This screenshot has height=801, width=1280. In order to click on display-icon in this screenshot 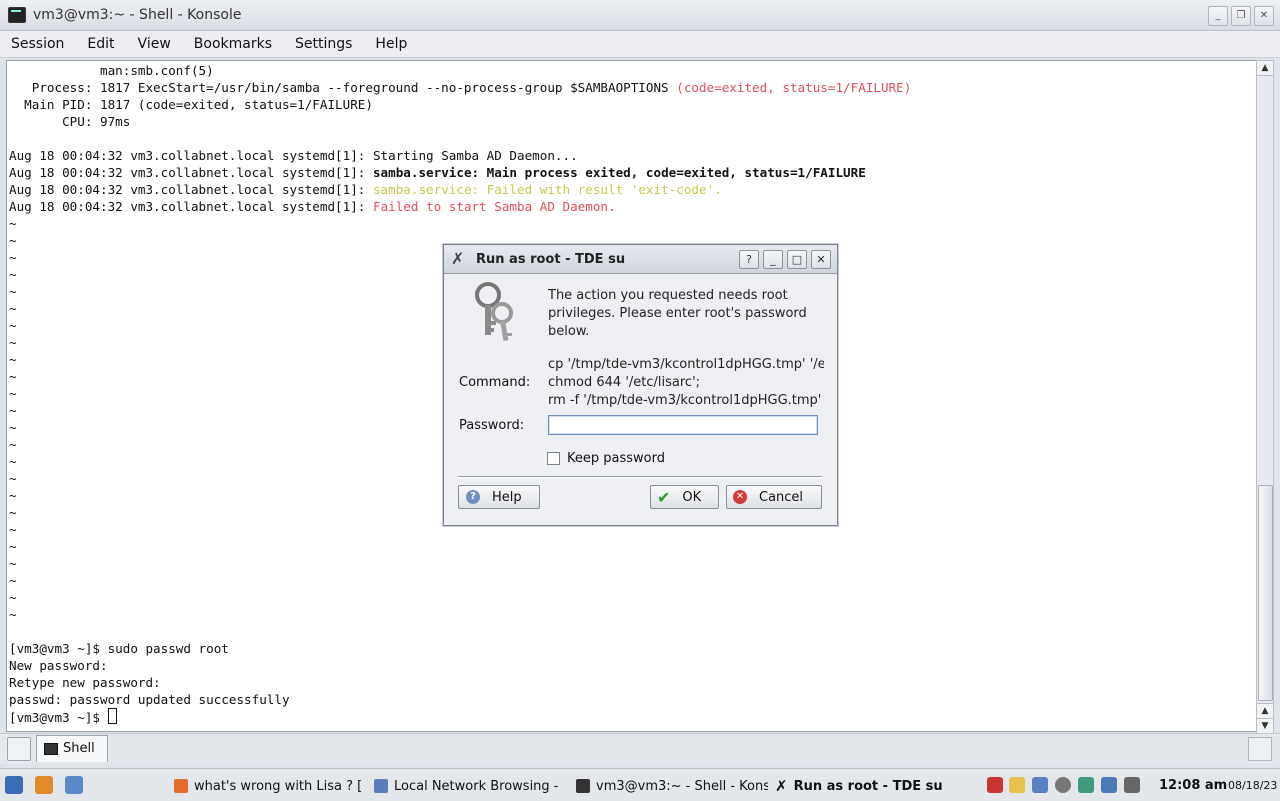, I will do `click(1040, 785)`.